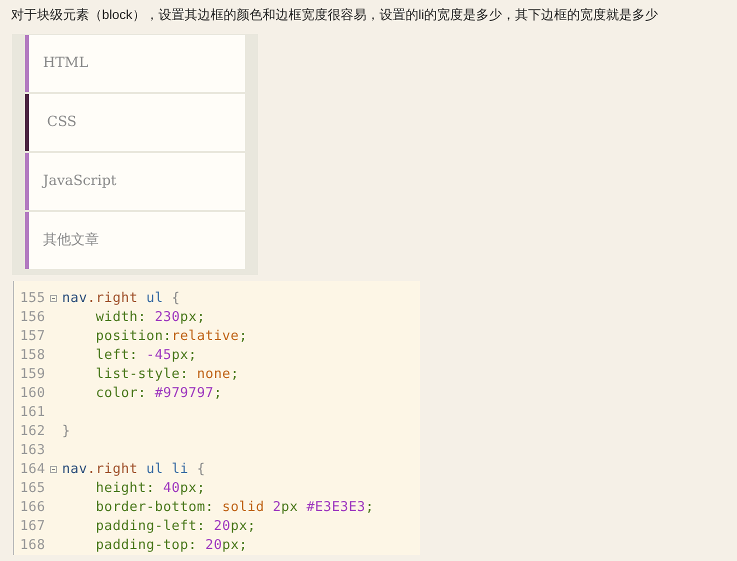 This screenshot has height=561, width=737. What do you see at coordinates (234, 507) in the screenshot?
I see `code-line: border-bottom: solid 2px #E3E3E3;` at bounding box center [234, 507].